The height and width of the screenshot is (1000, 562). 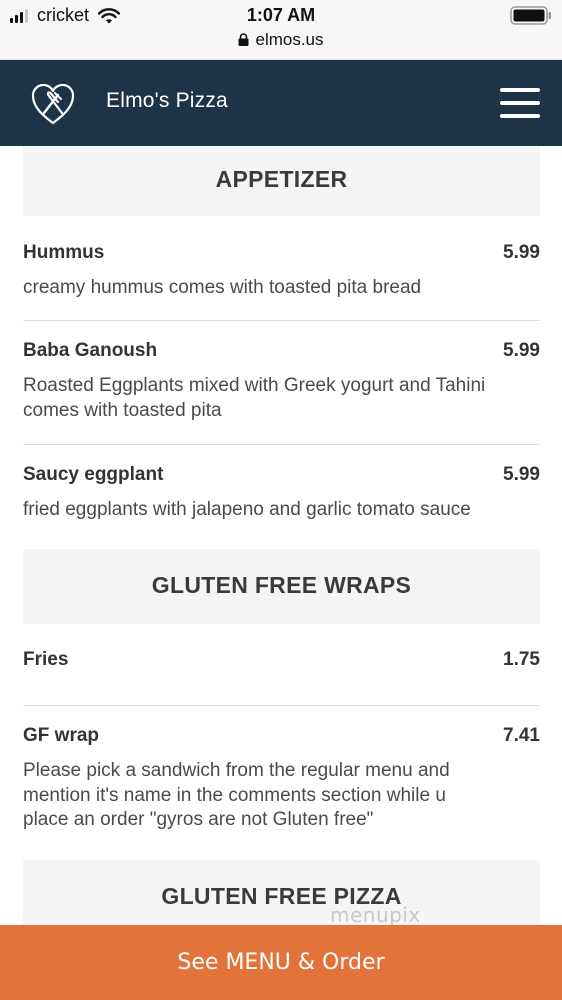 I want to click on status-bar: cricket 1:07 AM elmos.us, so click(x=281, y=30).